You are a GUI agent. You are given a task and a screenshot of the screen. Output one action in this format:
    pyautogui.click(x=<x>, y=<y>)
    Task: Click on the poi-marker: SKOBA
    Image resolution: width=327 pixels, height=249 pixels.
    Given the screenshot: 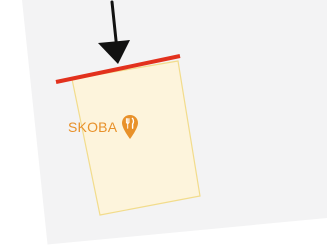 What is the action you would take?
    pyautogui.click(x=103, y=127)
    